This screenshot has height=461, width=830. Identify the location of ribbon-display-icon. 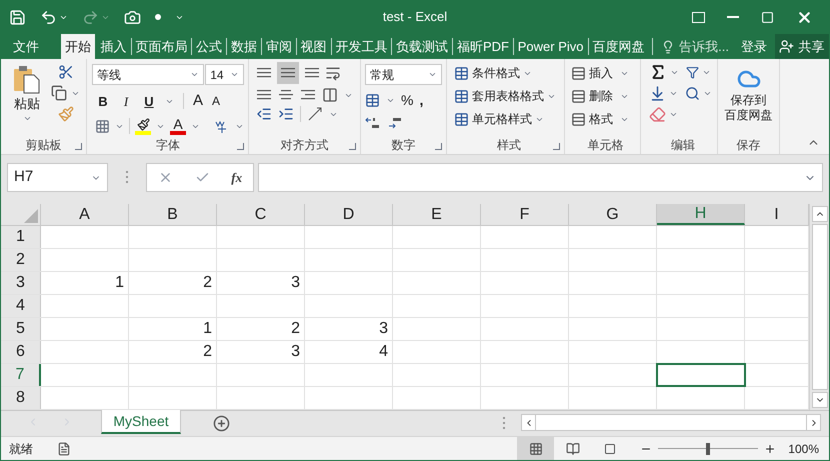
(698, 17).